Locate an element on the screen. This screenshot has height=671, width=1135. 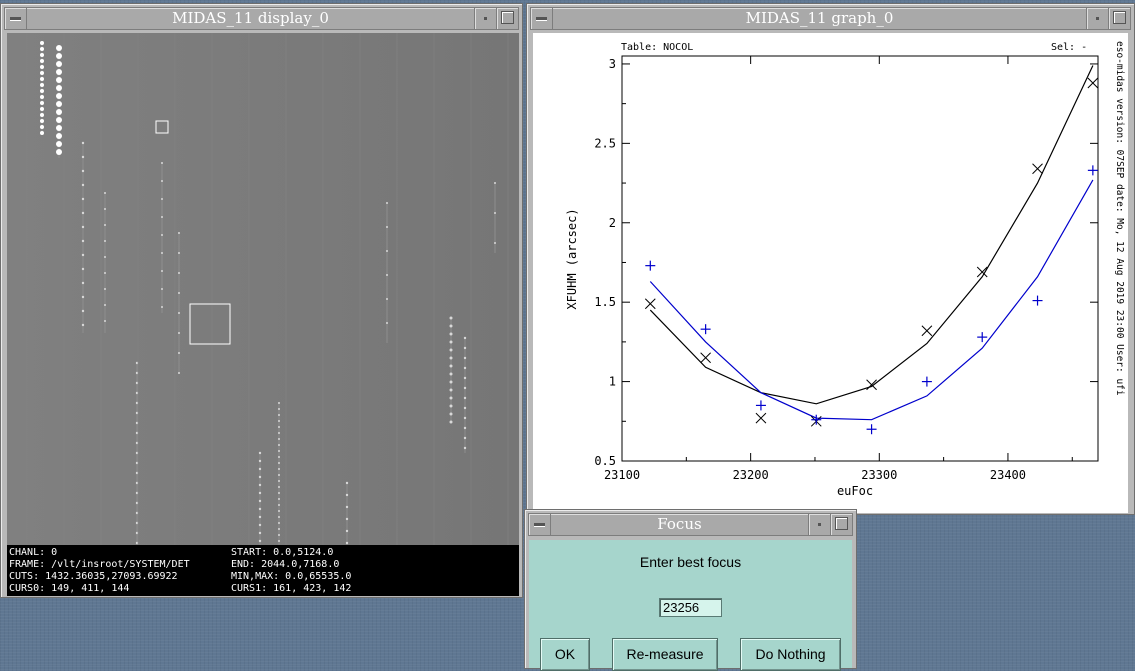
graph-titlebar: MIDAS_11 graph_0 is located at coordinates (830, 18).